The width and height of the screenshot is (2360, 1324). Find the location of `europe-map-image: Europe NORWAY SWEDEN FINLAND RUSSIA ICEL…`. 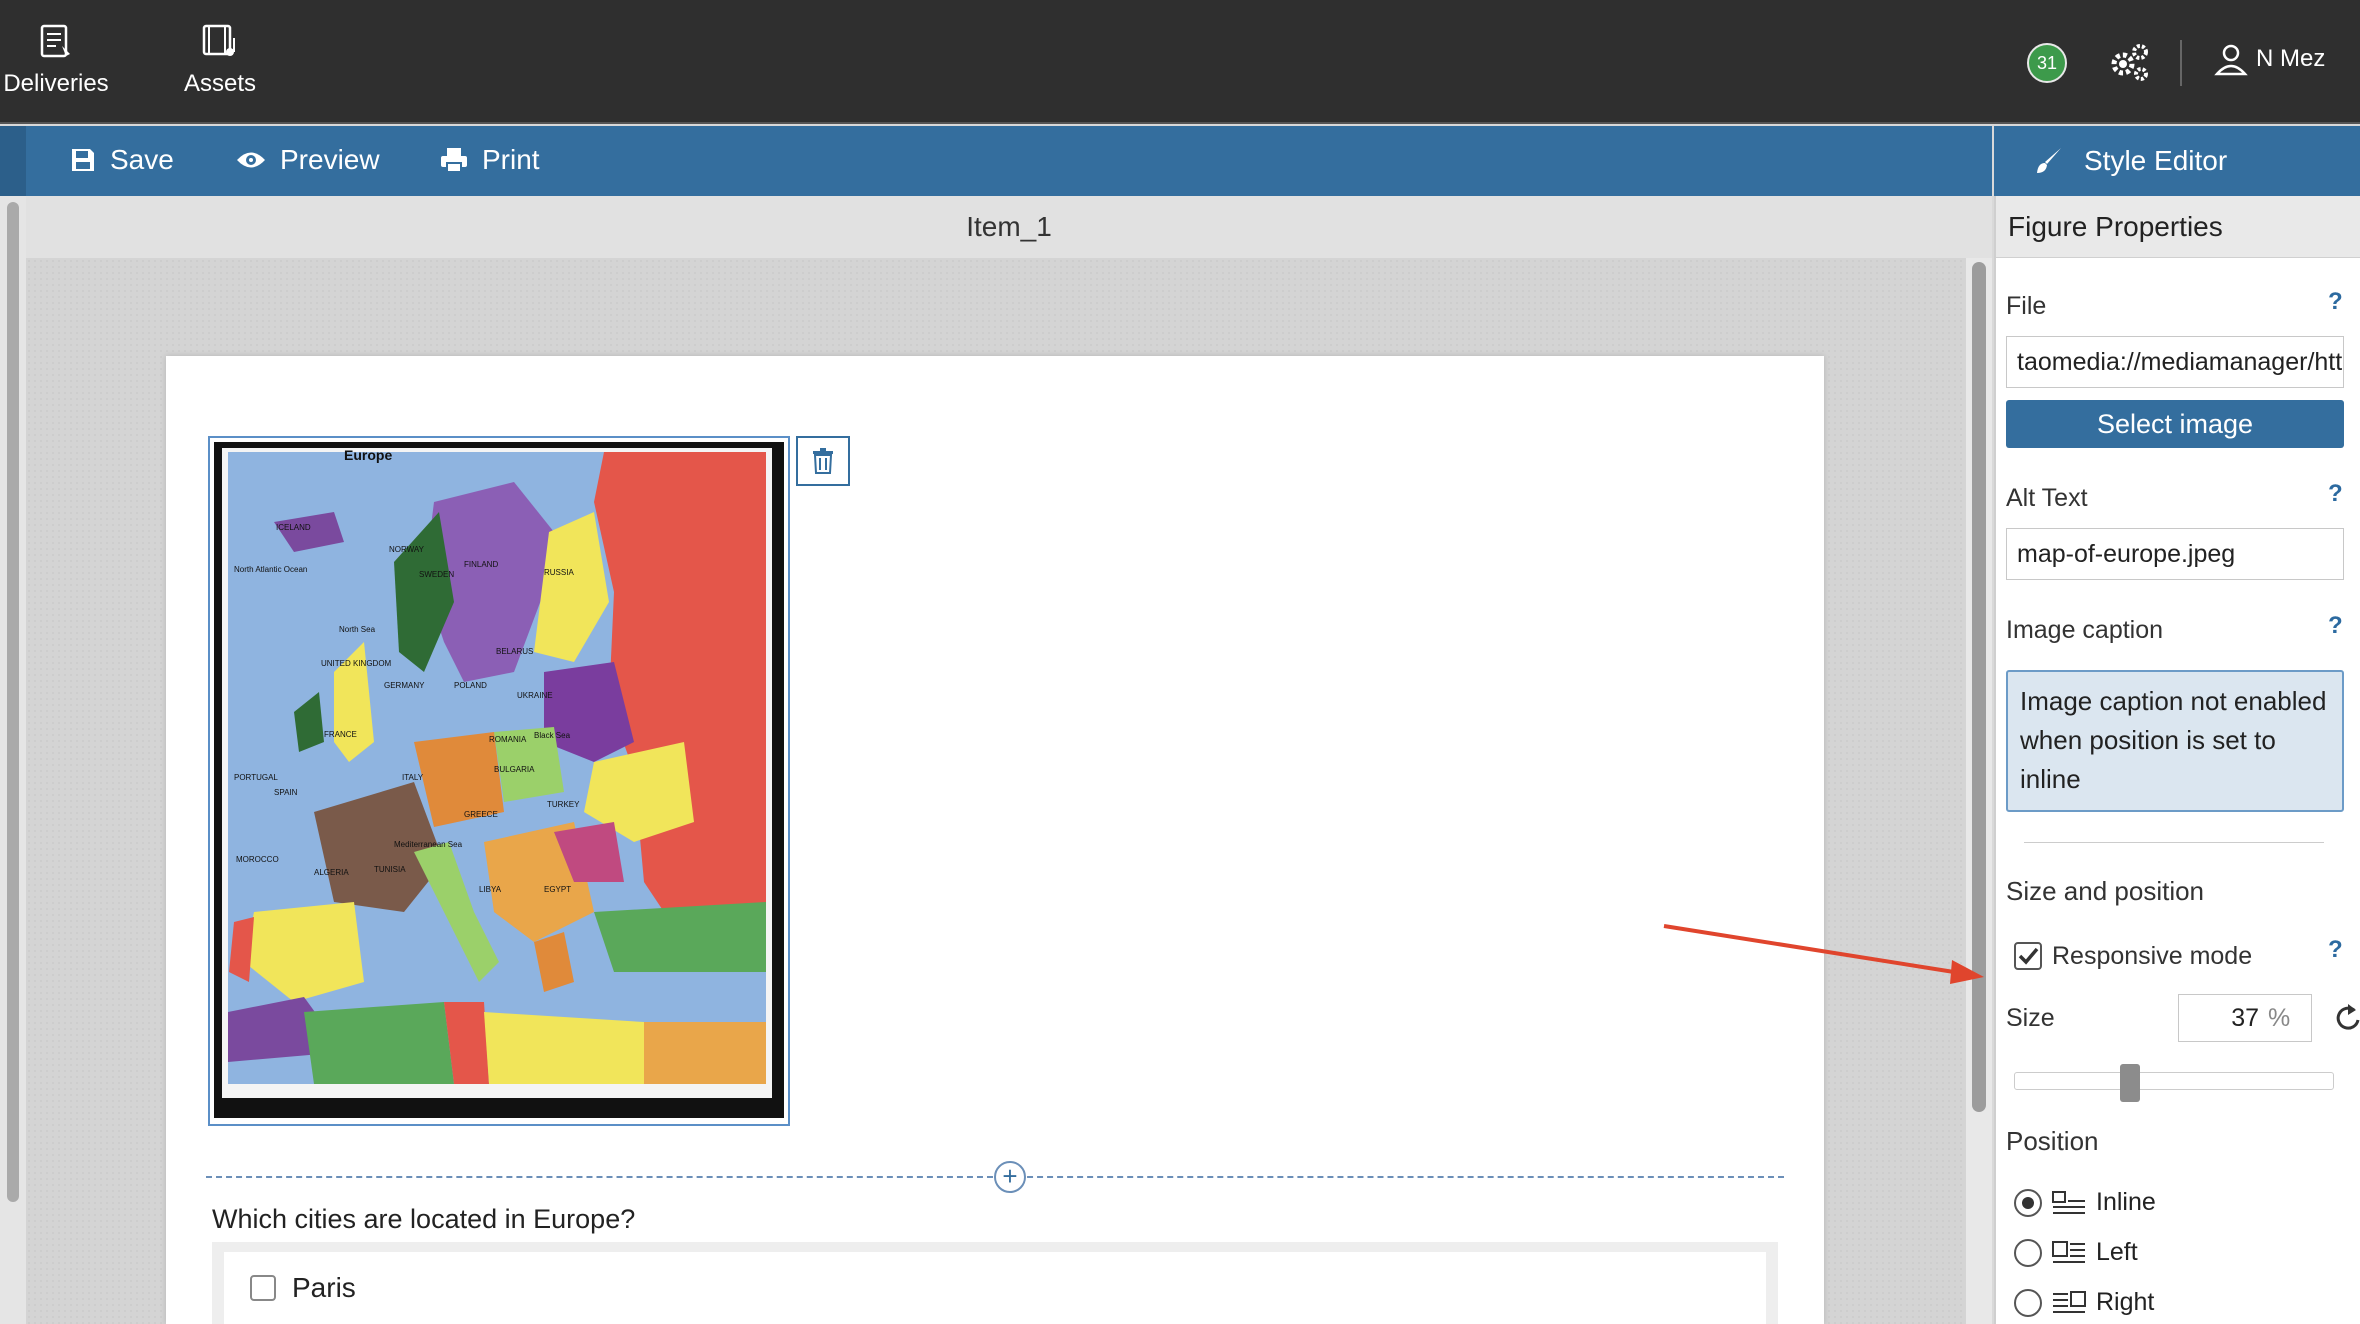

europe-map-image: Europe NORWAY SWEDEN FINLAND RUSSIA ICEL… is located at coordinates (499, 780).